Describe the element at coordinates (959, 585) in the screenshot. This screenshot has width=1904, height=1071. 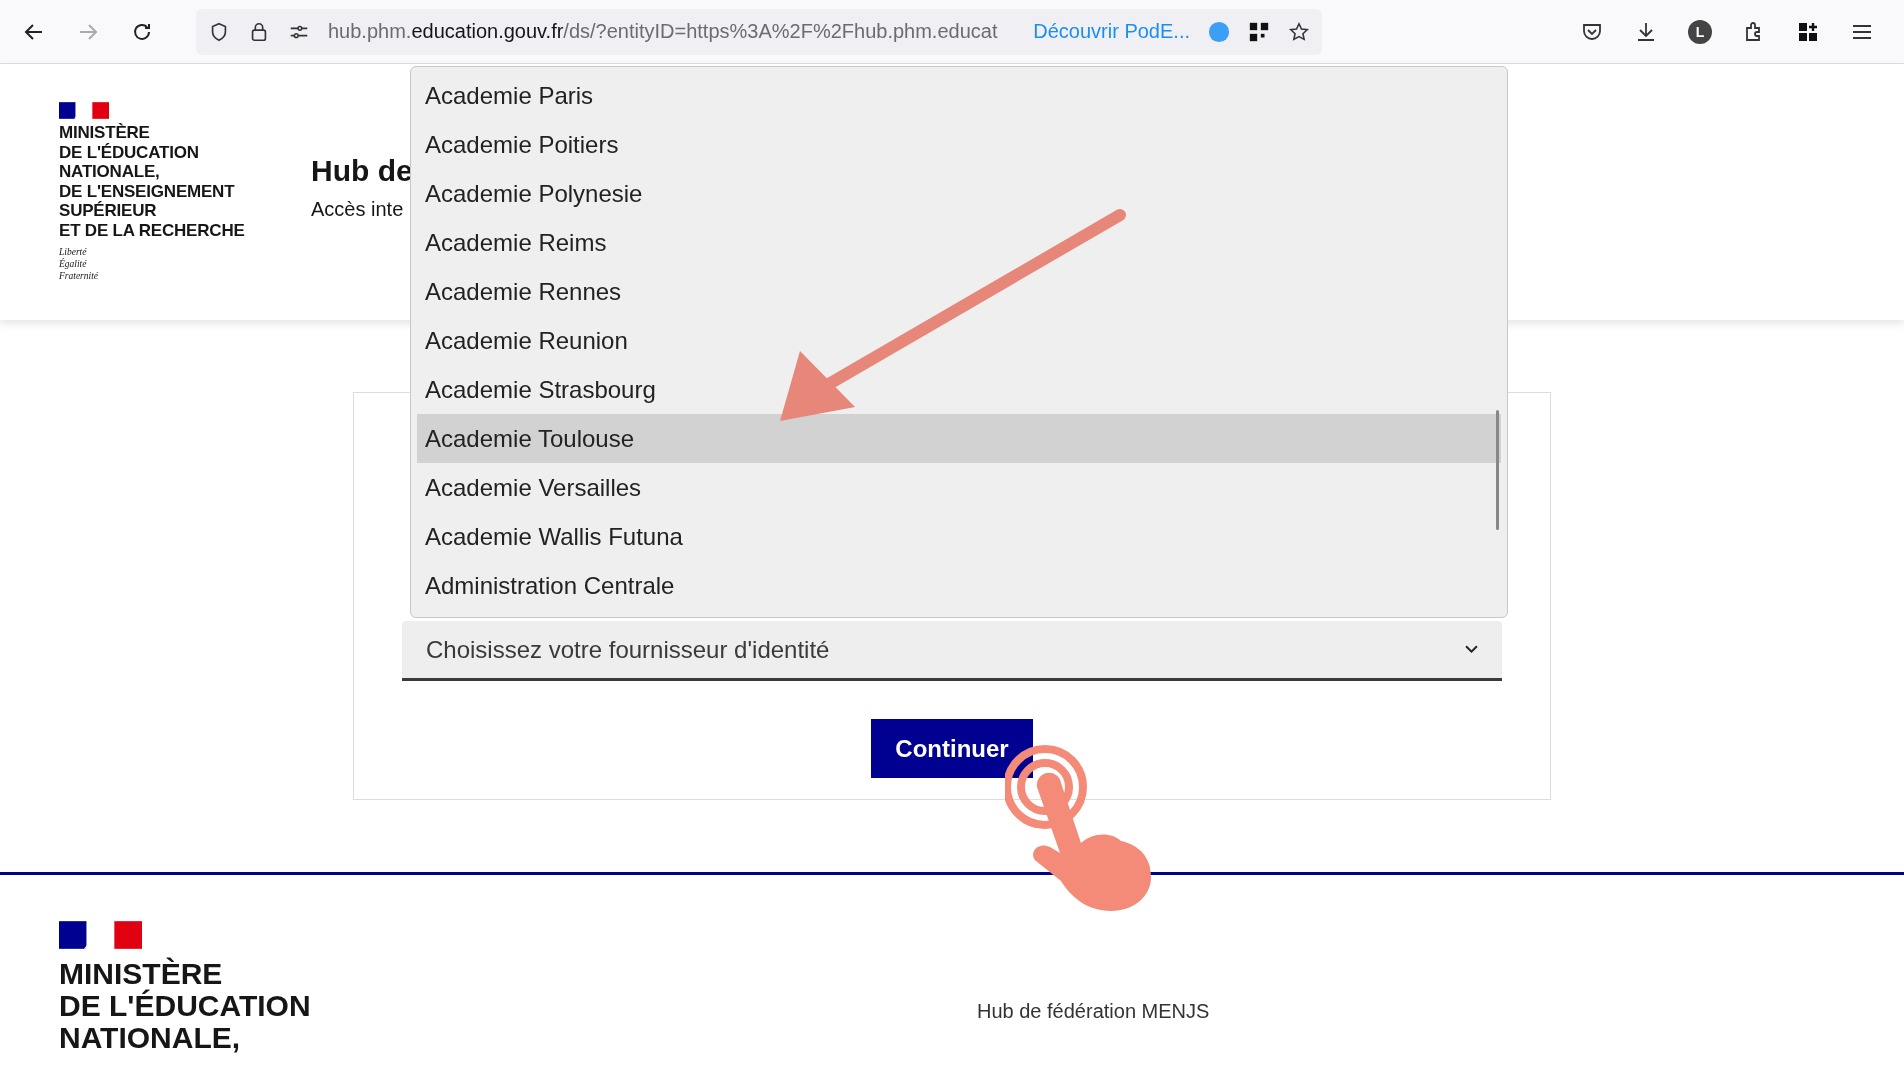
I see `dropdown-option: Administration Centrale` at that location.